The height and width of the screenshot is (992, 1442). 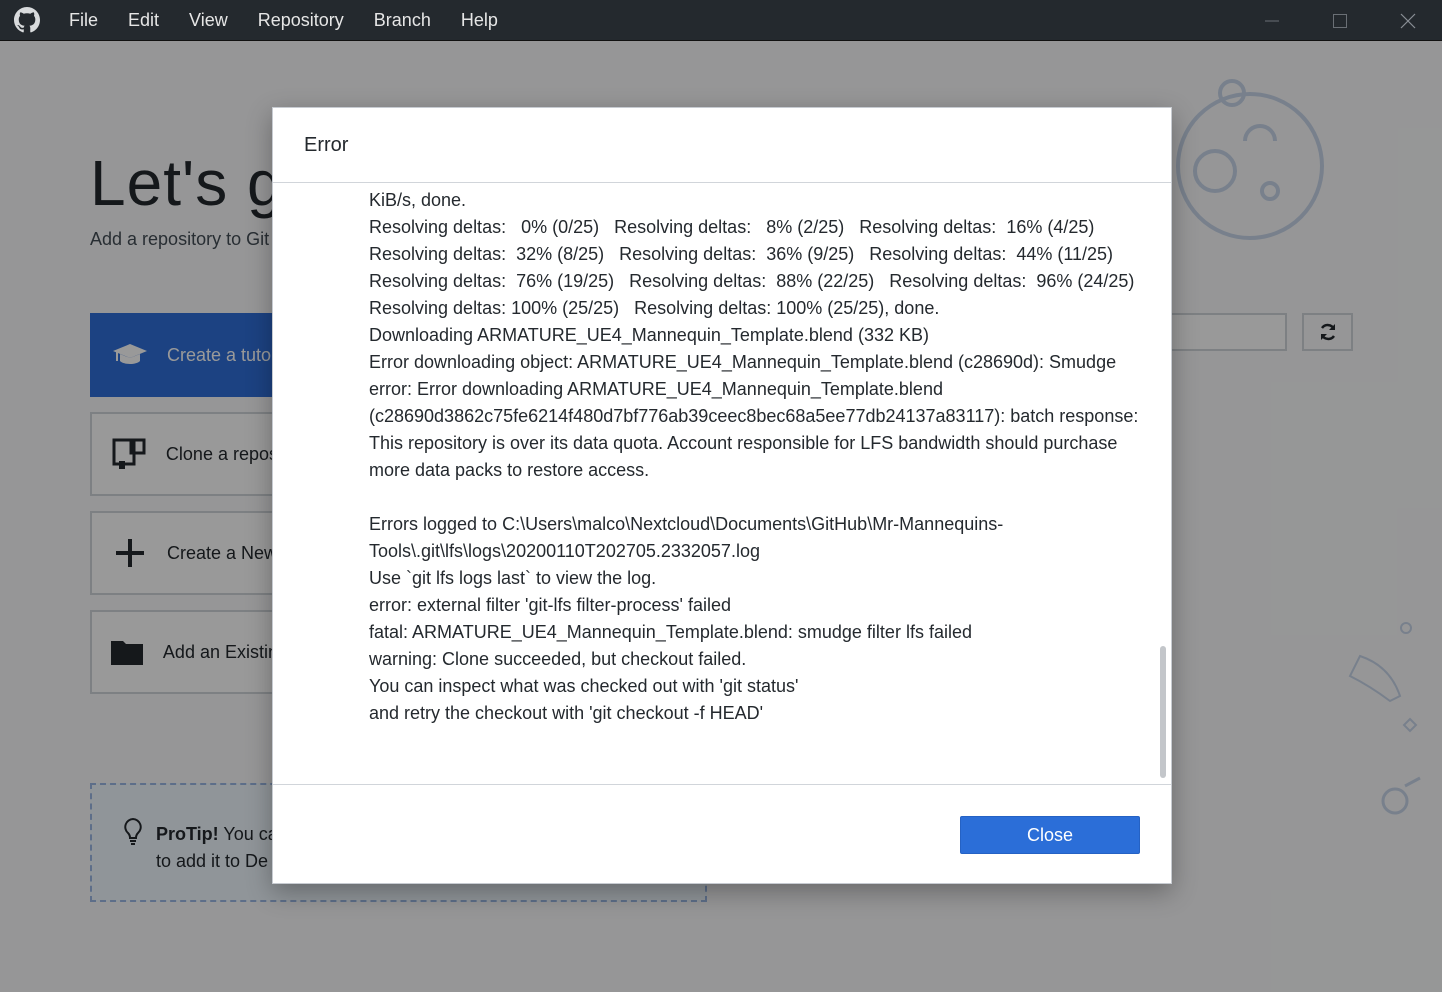 I want to click on maximize-button, so click(x=1340, y=20).